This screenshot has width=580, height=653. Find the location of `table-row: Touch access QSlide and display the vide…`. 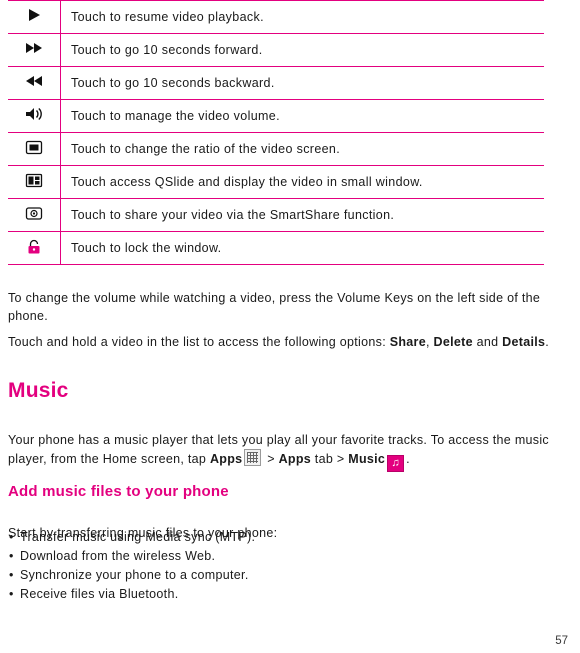

table-row: Touch access QSlide and display the vide… is located at coordinates (276, 182).